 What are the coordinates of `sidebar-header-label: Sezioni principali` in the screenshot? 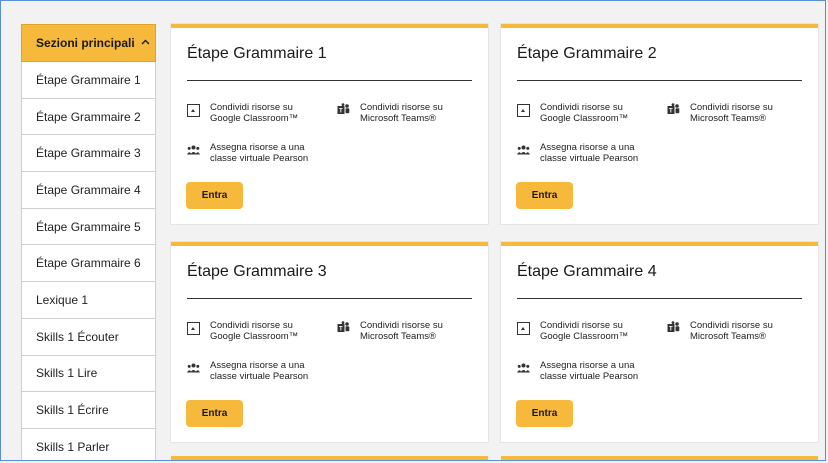 It's located at (85, 43).